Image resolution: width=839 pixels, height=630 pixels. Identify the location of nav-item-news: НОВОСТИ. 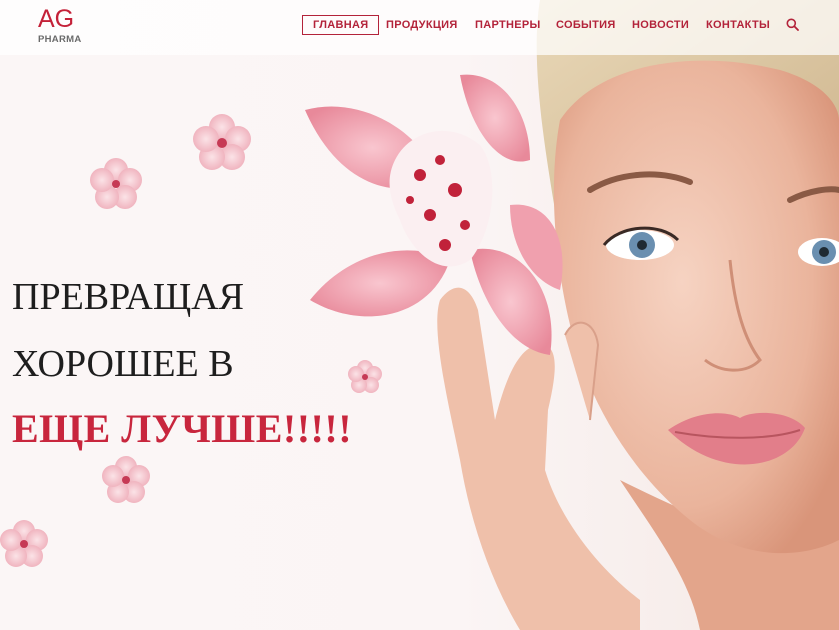
(660, 25).